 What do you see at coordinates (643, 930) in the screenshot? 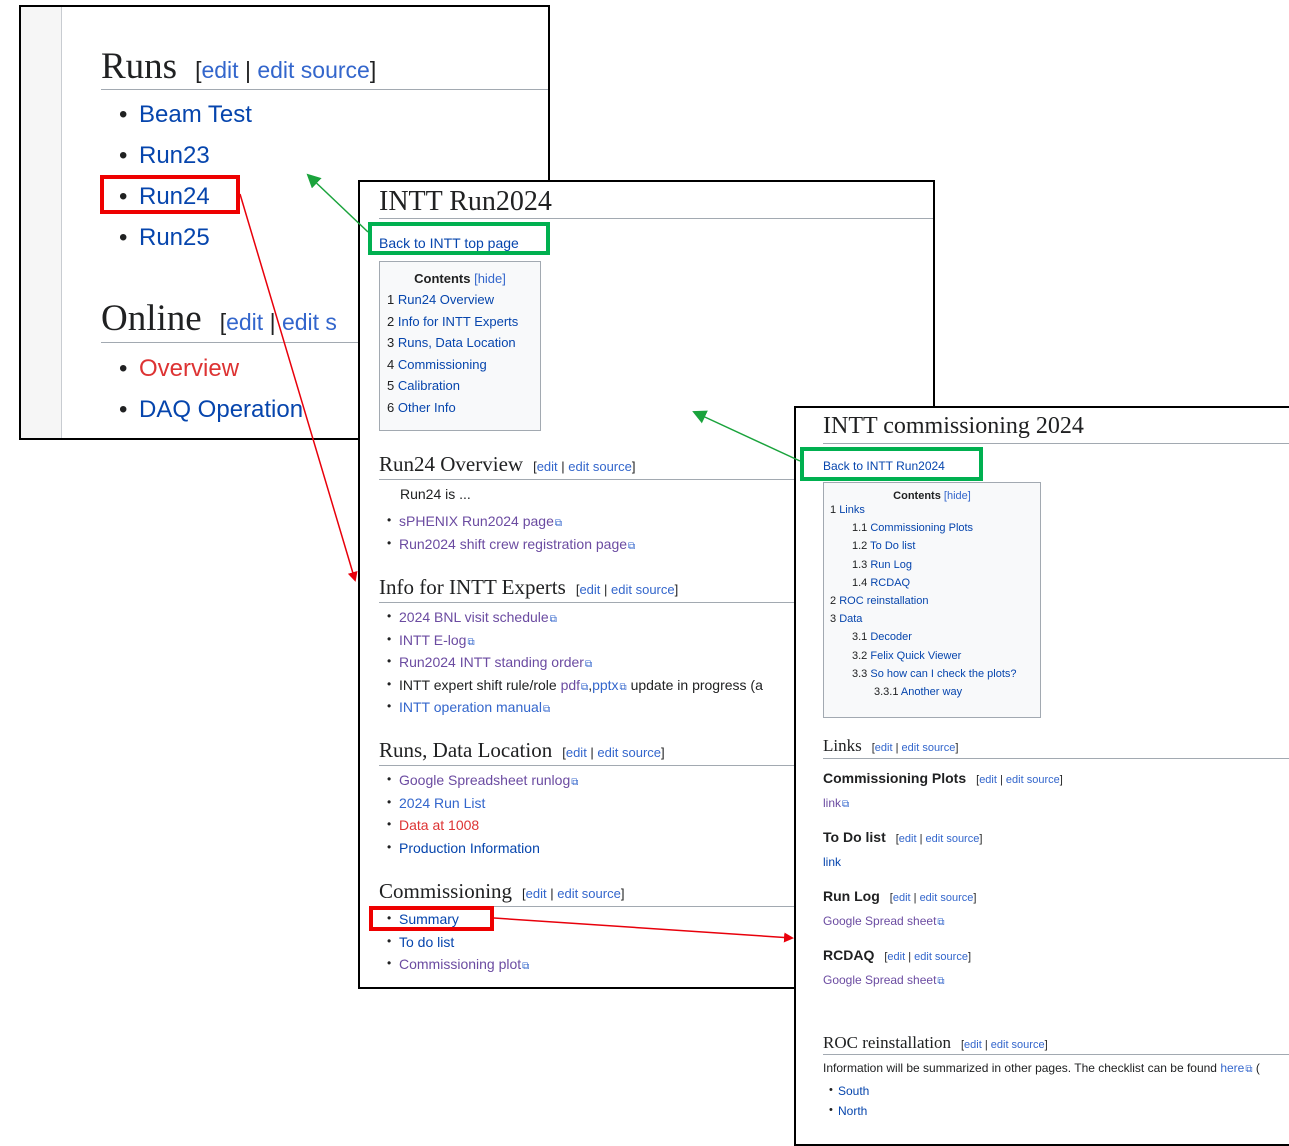
I see `arrow-summary-to-commissioning` at bounding box center [643, 930].